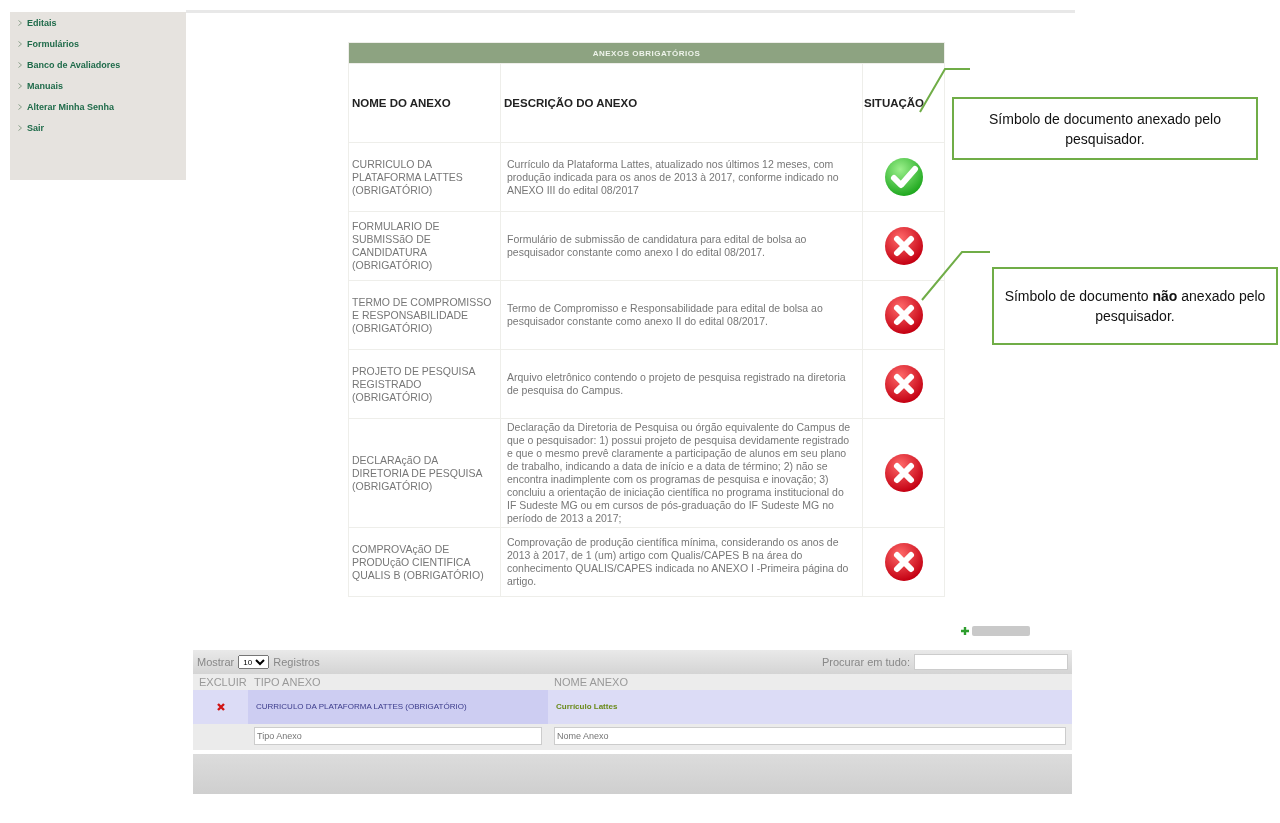 The image size is (1280, 823). What do you see at coordinates (424, 473) in the screenshot?
I see `annex-name: DECLARAçãO DA DIRETORIA DE PESQUISA (OBRIGATÓRIO)` at bounding box center [424, 473].